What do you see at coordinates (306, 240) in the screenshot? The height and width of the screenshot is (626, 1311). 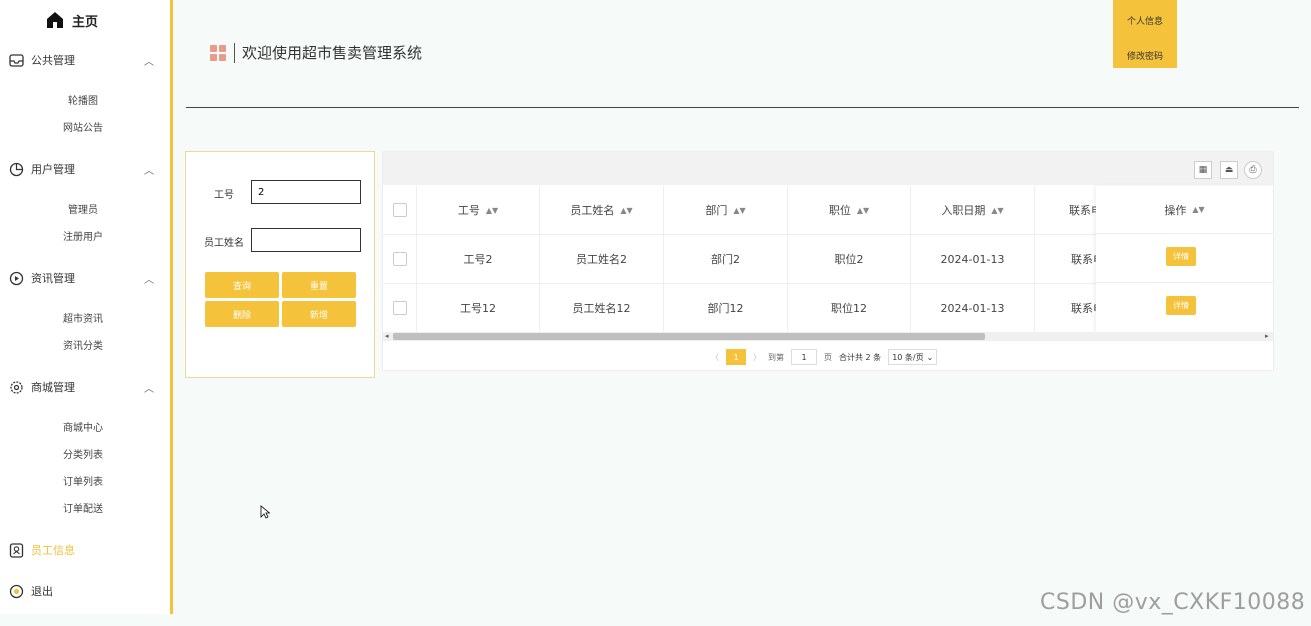 I see `employee-name-input` at bounding box center [306, 240].